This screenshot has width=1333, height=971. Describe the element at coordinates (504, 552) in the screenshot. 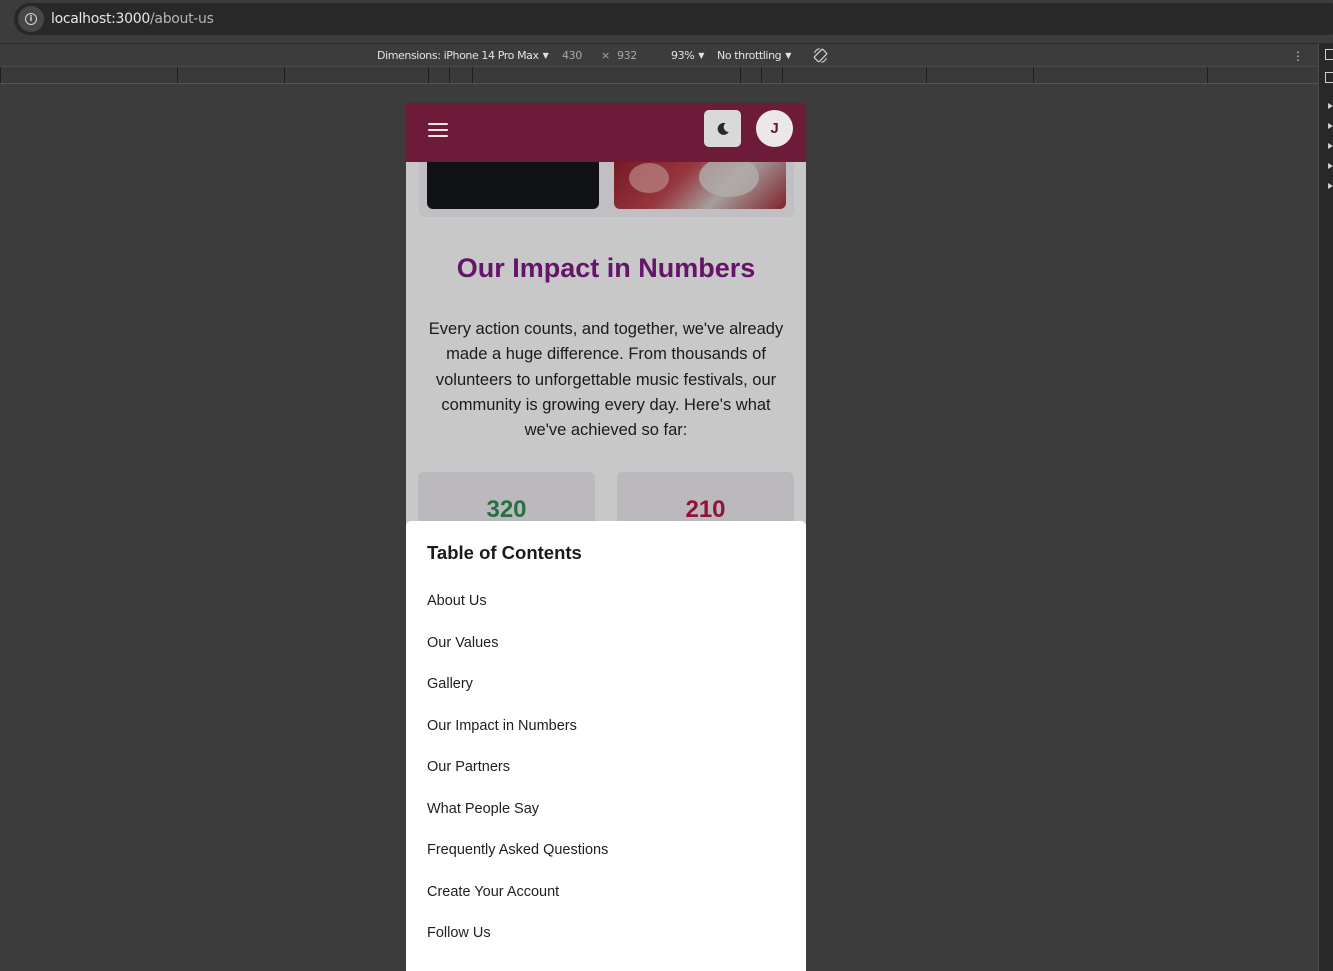

I see `toc-title: Table of Contents` at that location.